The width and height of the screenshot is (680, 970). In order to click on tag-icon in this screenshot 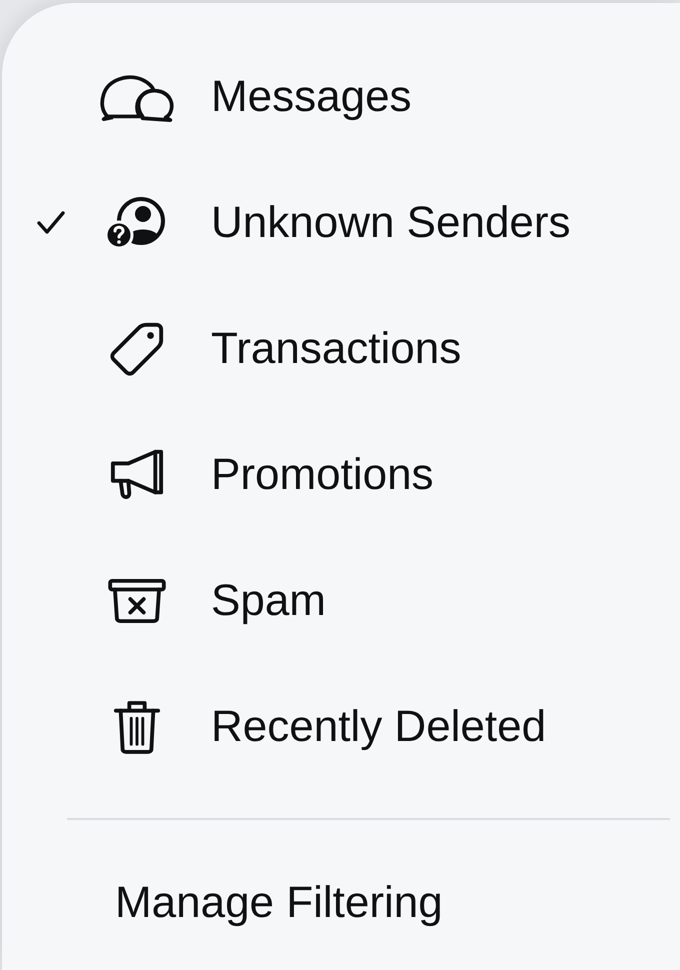, I will do `click(137, 349)`.